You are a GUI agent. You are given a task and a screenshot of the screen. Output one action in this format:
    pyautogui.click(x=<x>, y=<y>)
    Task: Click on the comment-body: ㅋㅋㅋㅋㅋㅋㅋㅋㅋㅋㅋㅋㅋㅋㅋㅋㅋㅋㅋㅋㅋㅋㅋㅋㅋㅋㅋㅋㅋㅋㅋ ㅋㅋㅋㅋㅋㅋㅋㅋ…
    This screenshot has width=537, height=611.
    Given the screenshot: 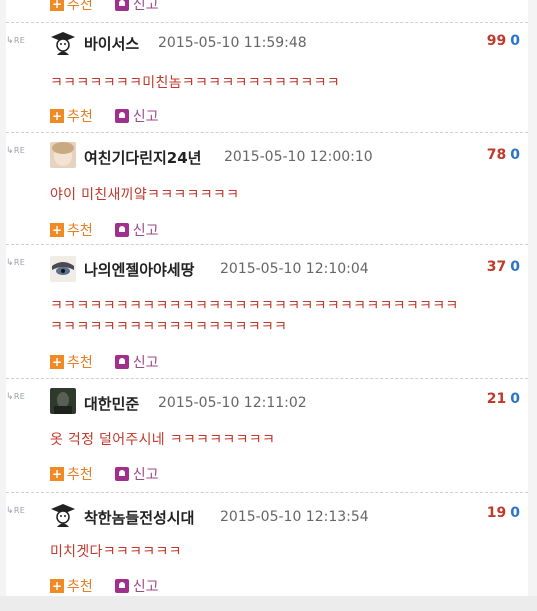 What is the action you would take?
    pyautogui.click(x=285, y=317)
    